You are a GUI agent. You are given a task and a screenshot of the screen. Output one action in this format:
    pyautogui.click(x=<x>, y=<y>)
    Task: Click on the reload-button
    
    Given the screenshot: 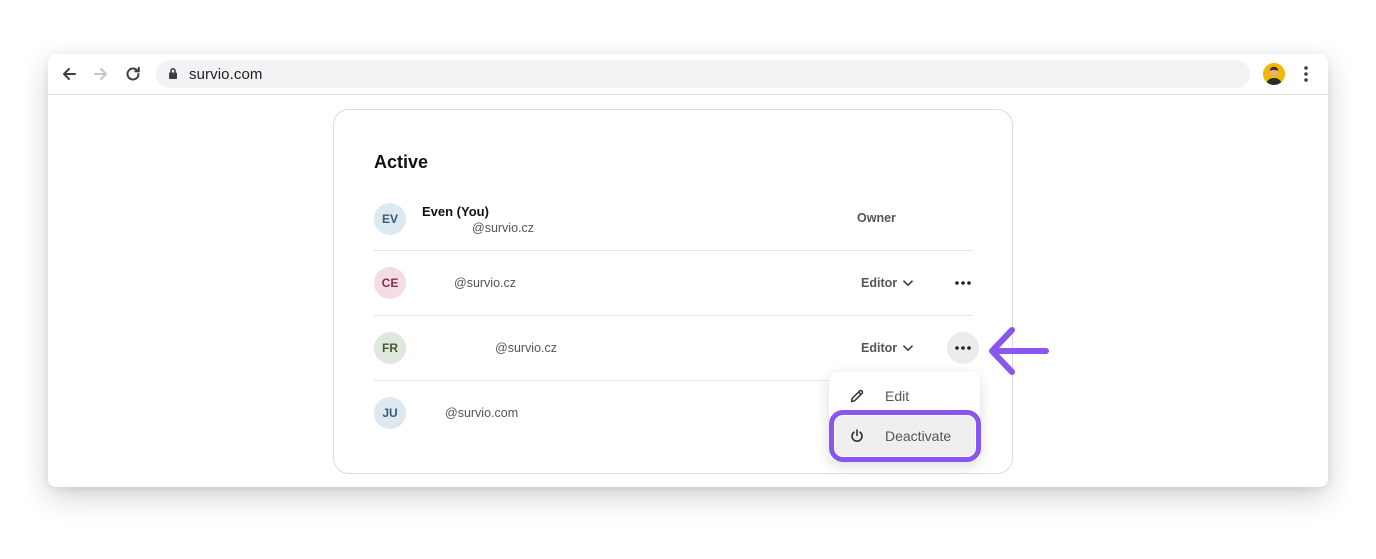 What is the action you would take?
    pyautogui.click(x=133, y=74)
    